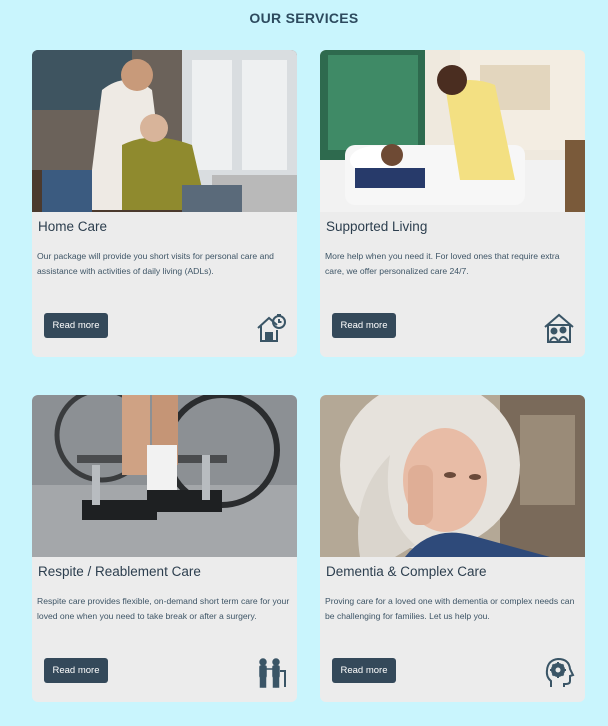 The width and height of the screenshot is (608, 726). What do you see at coordinates (304, 18) in the screenshot?
I see `section-title: OUR SERVICES` at bounding box center [304, 18].